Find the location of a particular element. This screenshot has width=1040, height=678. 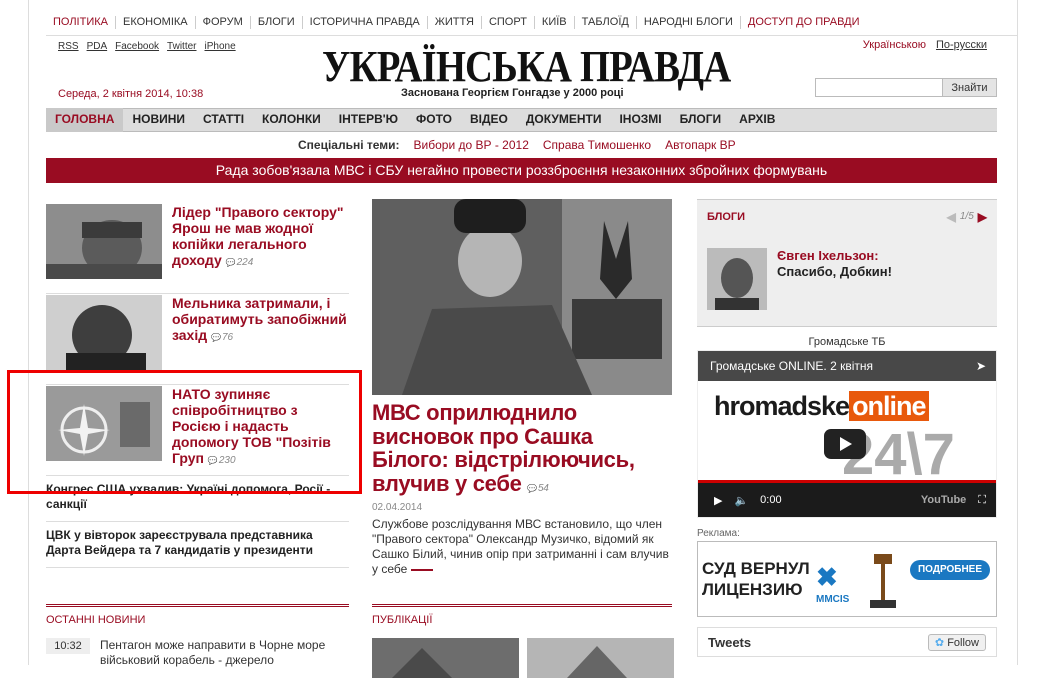

service-links: RSS PDA Facebook Twitter iPhone is located at coordinates (147, 46).